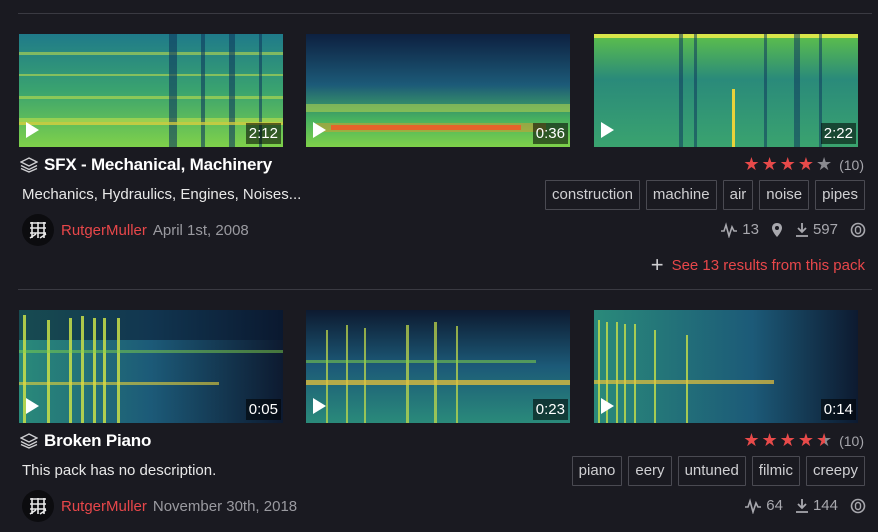 This screenshot has height=532, width=878. Describe the element at coordinates (763, 505) in the screenshot. I see `sound-count: 64` at that location.